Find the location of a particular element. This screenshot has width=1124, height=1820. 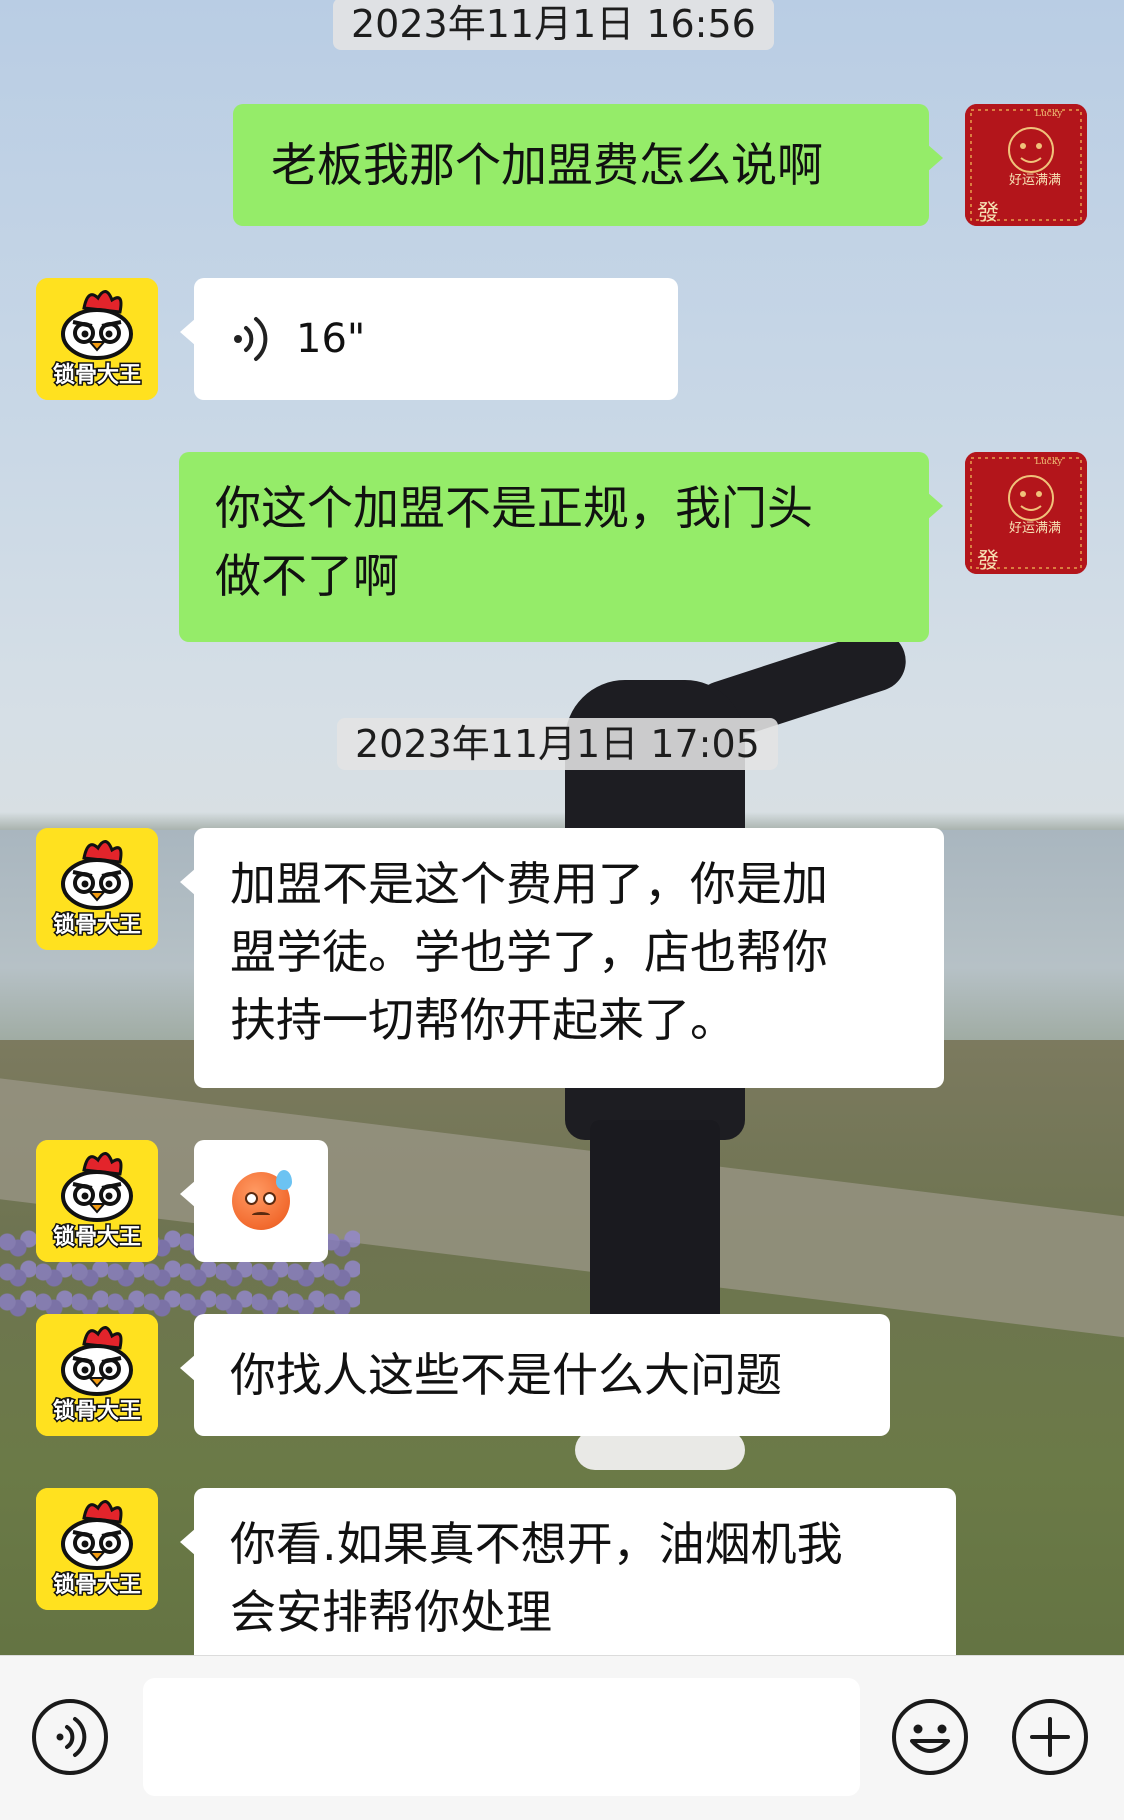

voice-wave-icon is located at coordinates (251, 339).